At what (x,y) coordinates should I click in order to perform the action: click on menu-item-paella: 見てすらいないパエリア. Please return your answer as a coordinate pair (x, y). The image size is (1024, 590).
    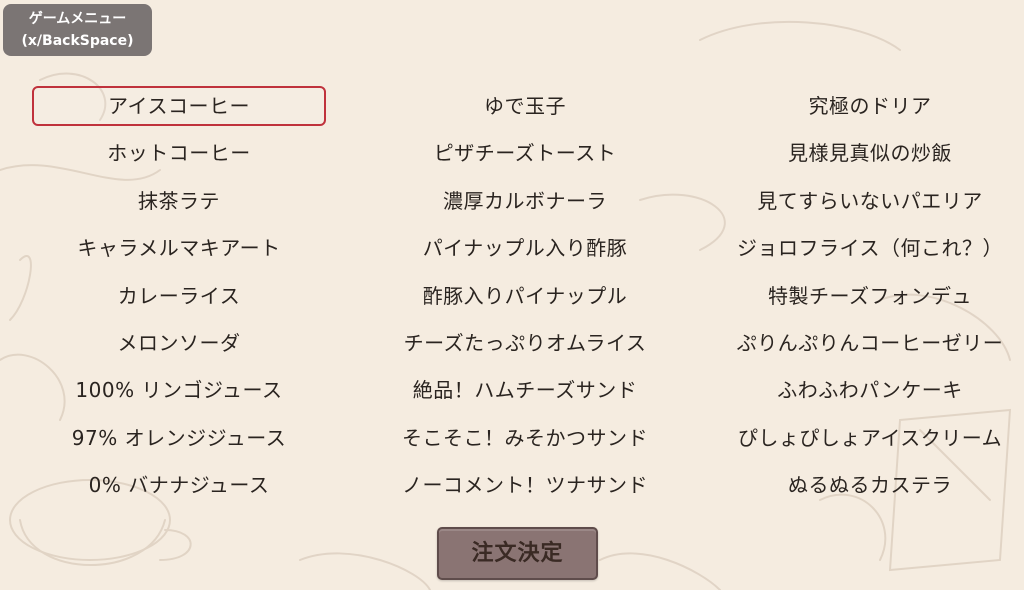
    Looking at the image, I should click on (870, 201).